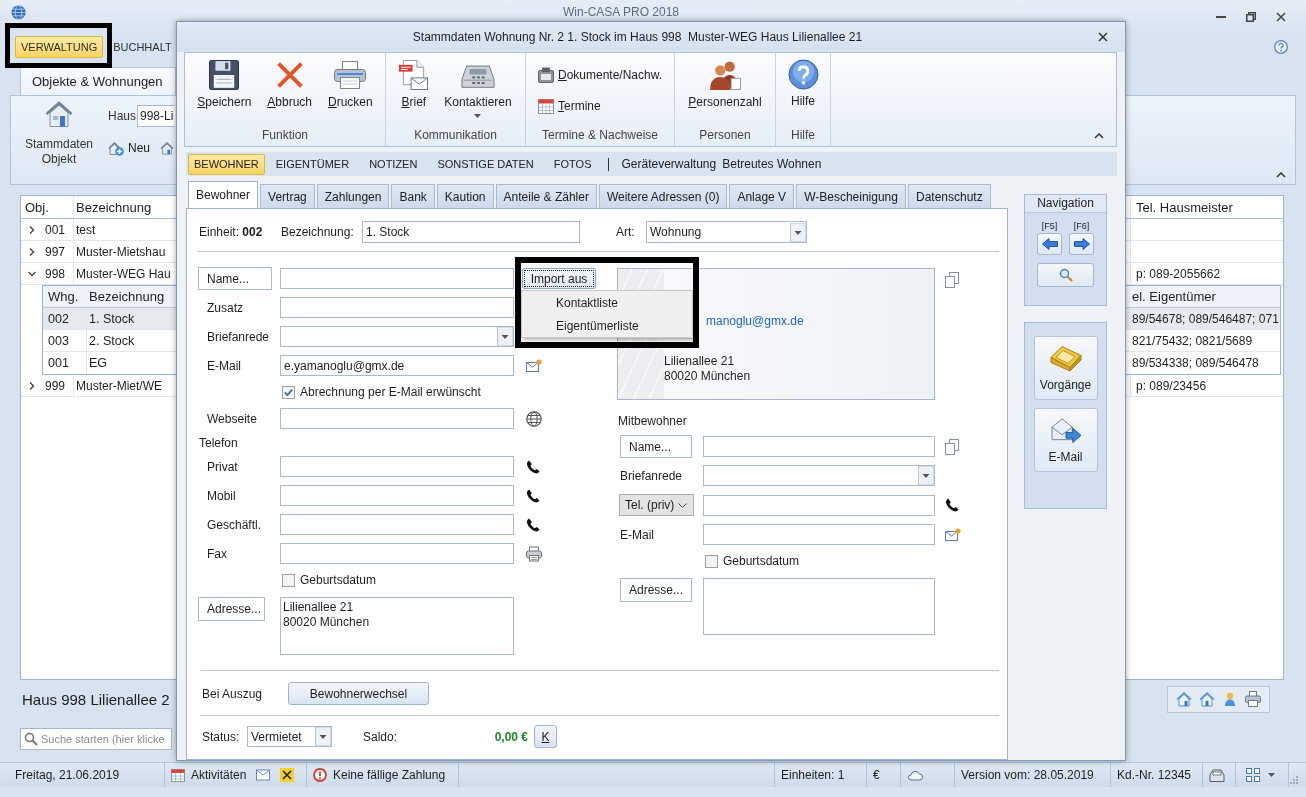 The width and height of the screenshot is (1306, 797). Describe the element at coordinates (1182, 207) in the screenshot. I see `column-header: Tel. Hausmeister` at that location.